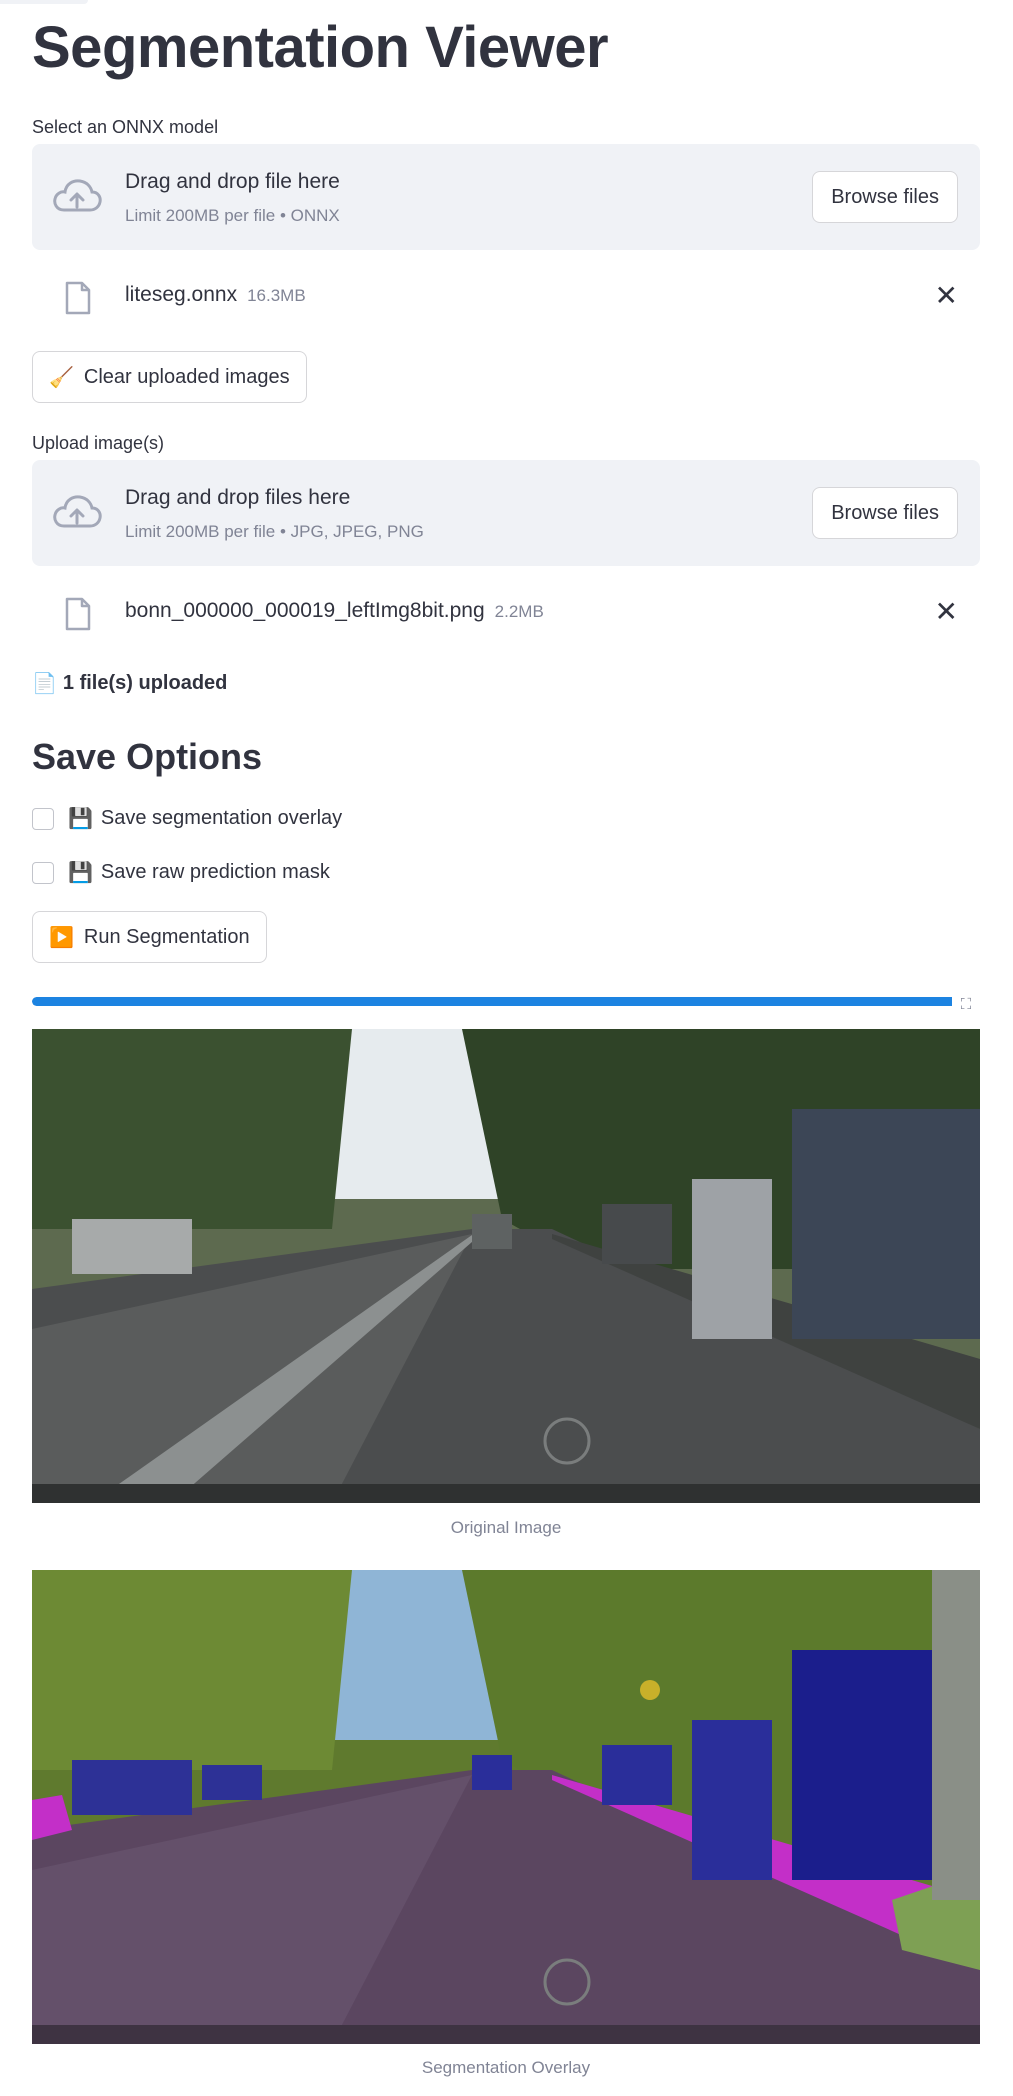 Image resolution: width=1013 pixels, height=2096 pixels. What do you see at coordinates (885, 513) in the screenshot?
I see `image-browse-button: Browse files` at bounding box center [885, 513].